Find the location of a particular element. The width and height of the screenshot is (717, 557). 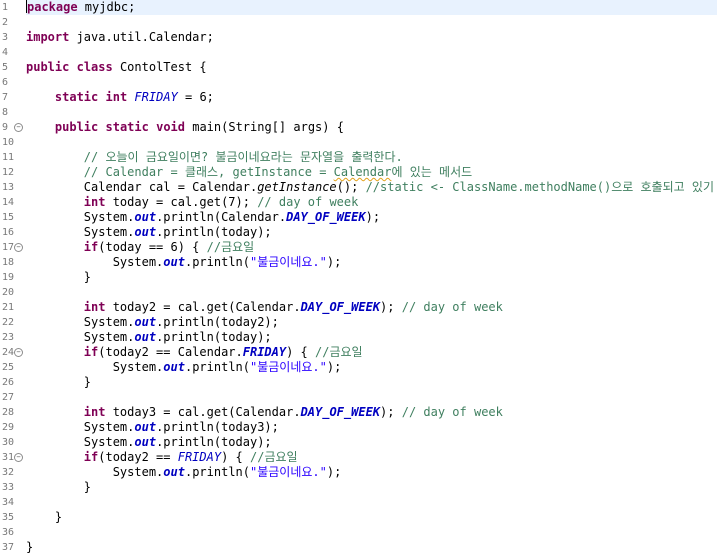

code-line: static int FRIDAY = 6; is located at coordinates (371, 97).